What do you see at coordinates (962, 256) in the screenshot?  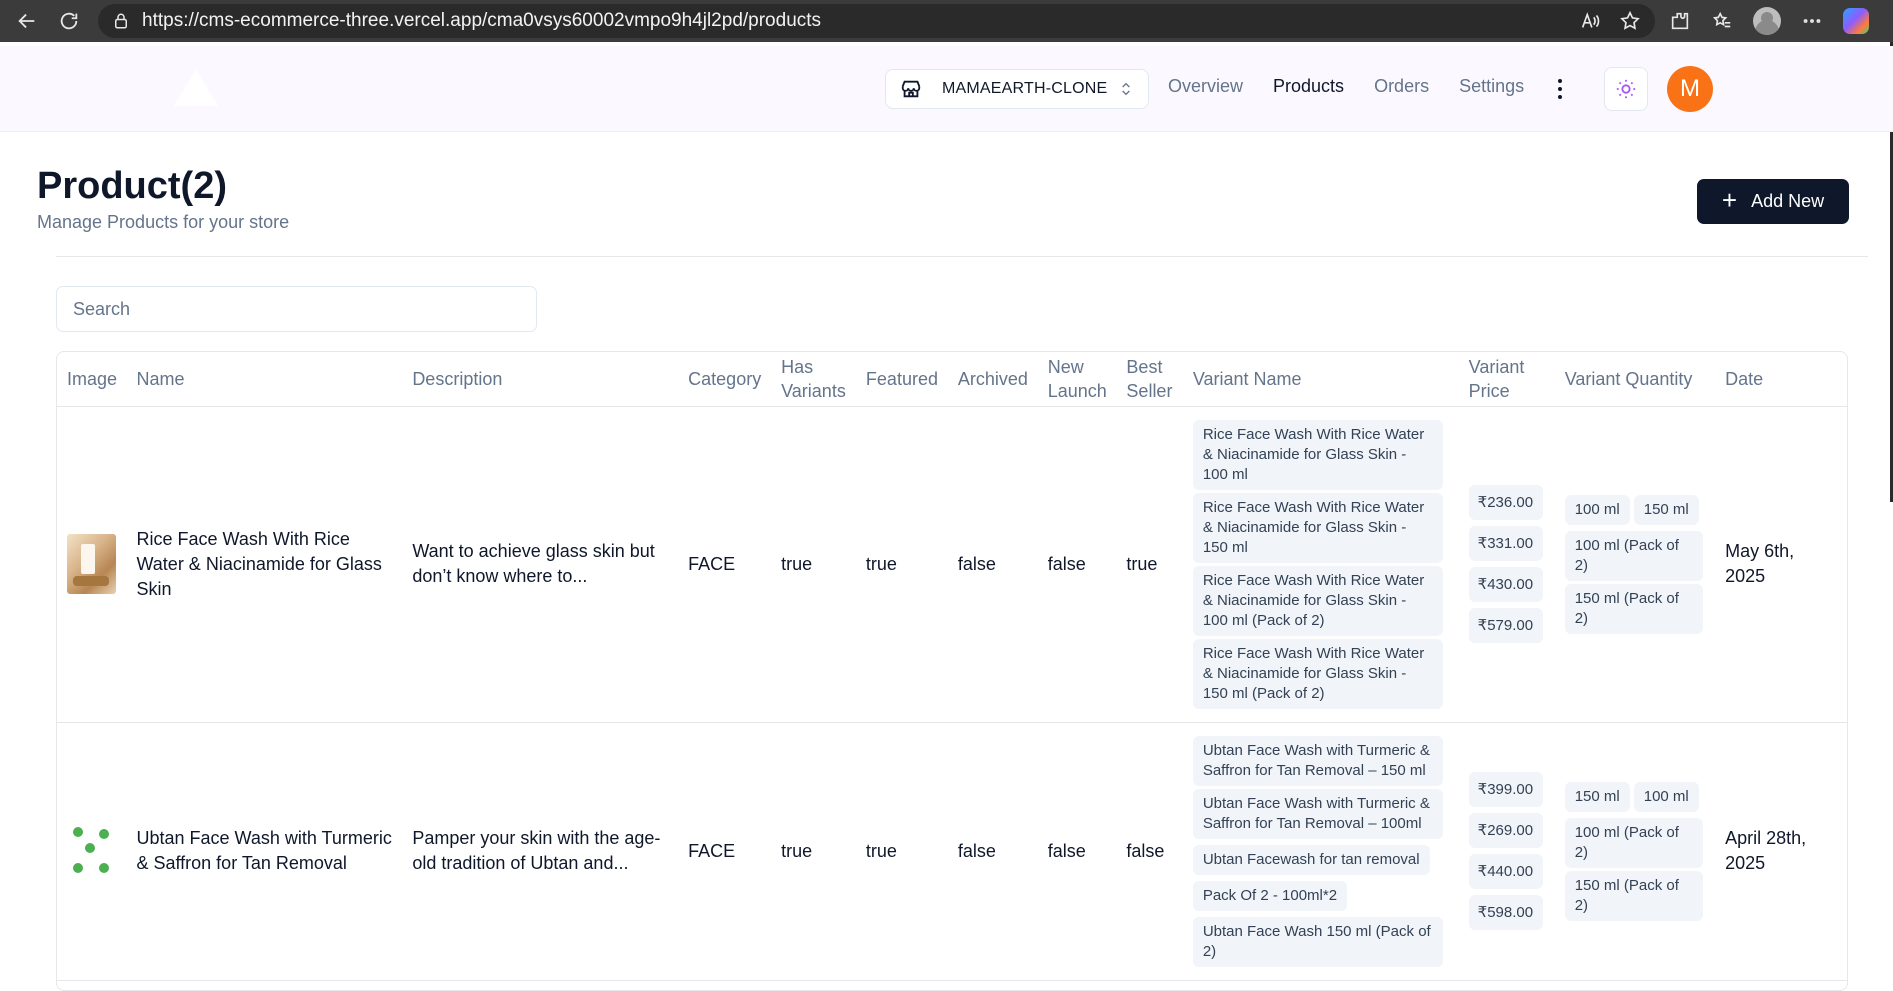 I see `divider` at bounding box center [962, 256].